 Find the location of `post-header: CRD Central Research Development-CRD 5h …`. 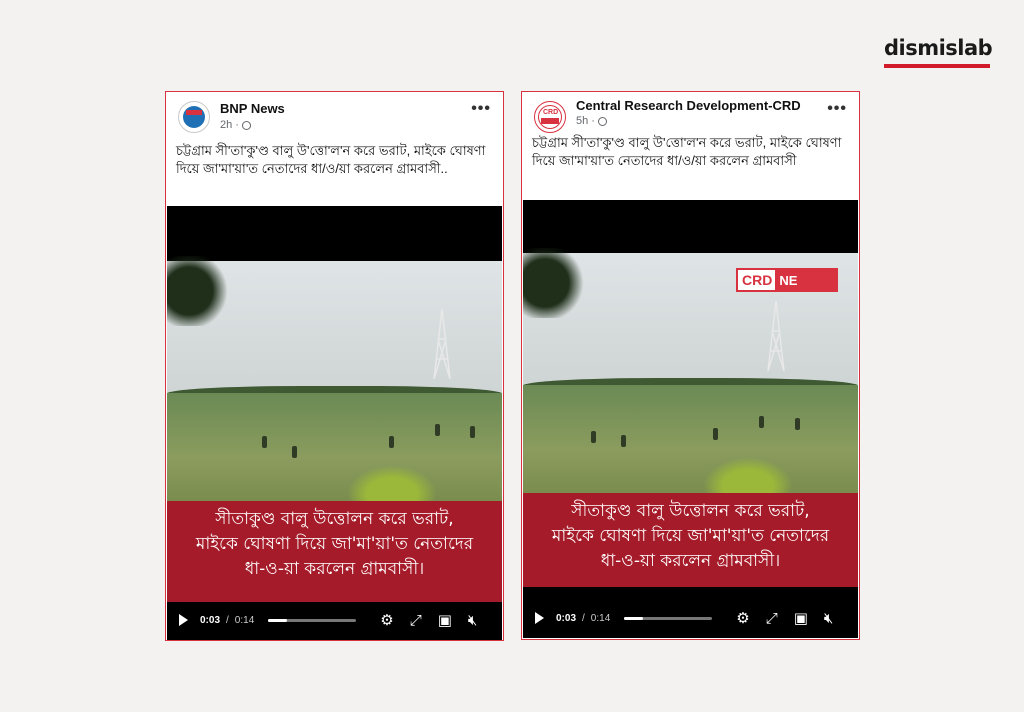

post-header: CRD Central Research Development-CRD 5h … is located at coordinates (690, 116).